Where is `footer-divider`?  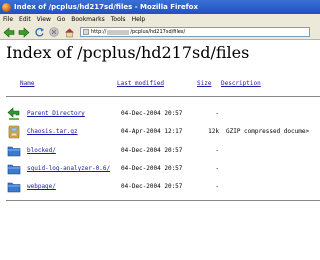
footer-divider is located at coordinates (163, 200).